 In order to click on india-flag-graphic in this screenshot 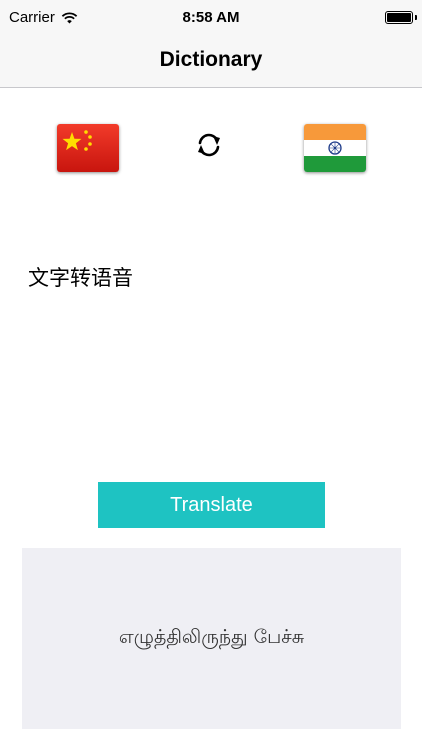, I will do `click(335, 148)`.